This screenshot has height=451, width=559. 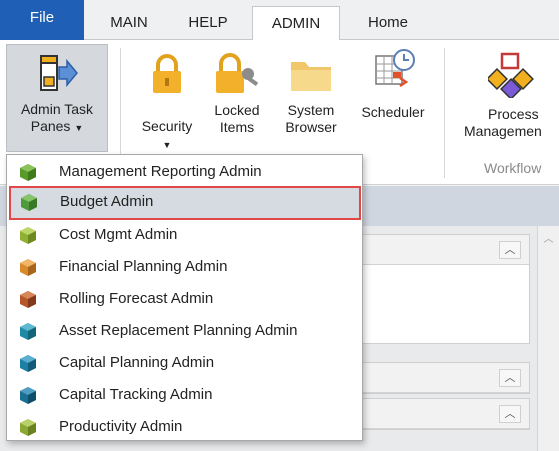 I want to click on tab-home: Home, so click(x=388, y=23).